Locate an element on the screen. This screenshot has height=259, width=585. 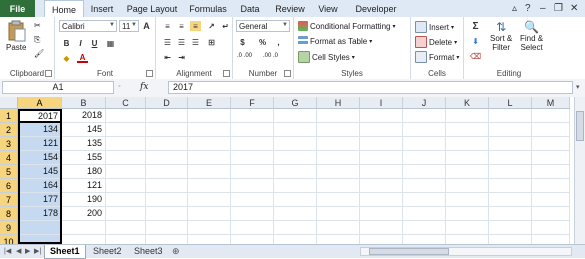
cell-E2 is located at coordinates (209, 130).